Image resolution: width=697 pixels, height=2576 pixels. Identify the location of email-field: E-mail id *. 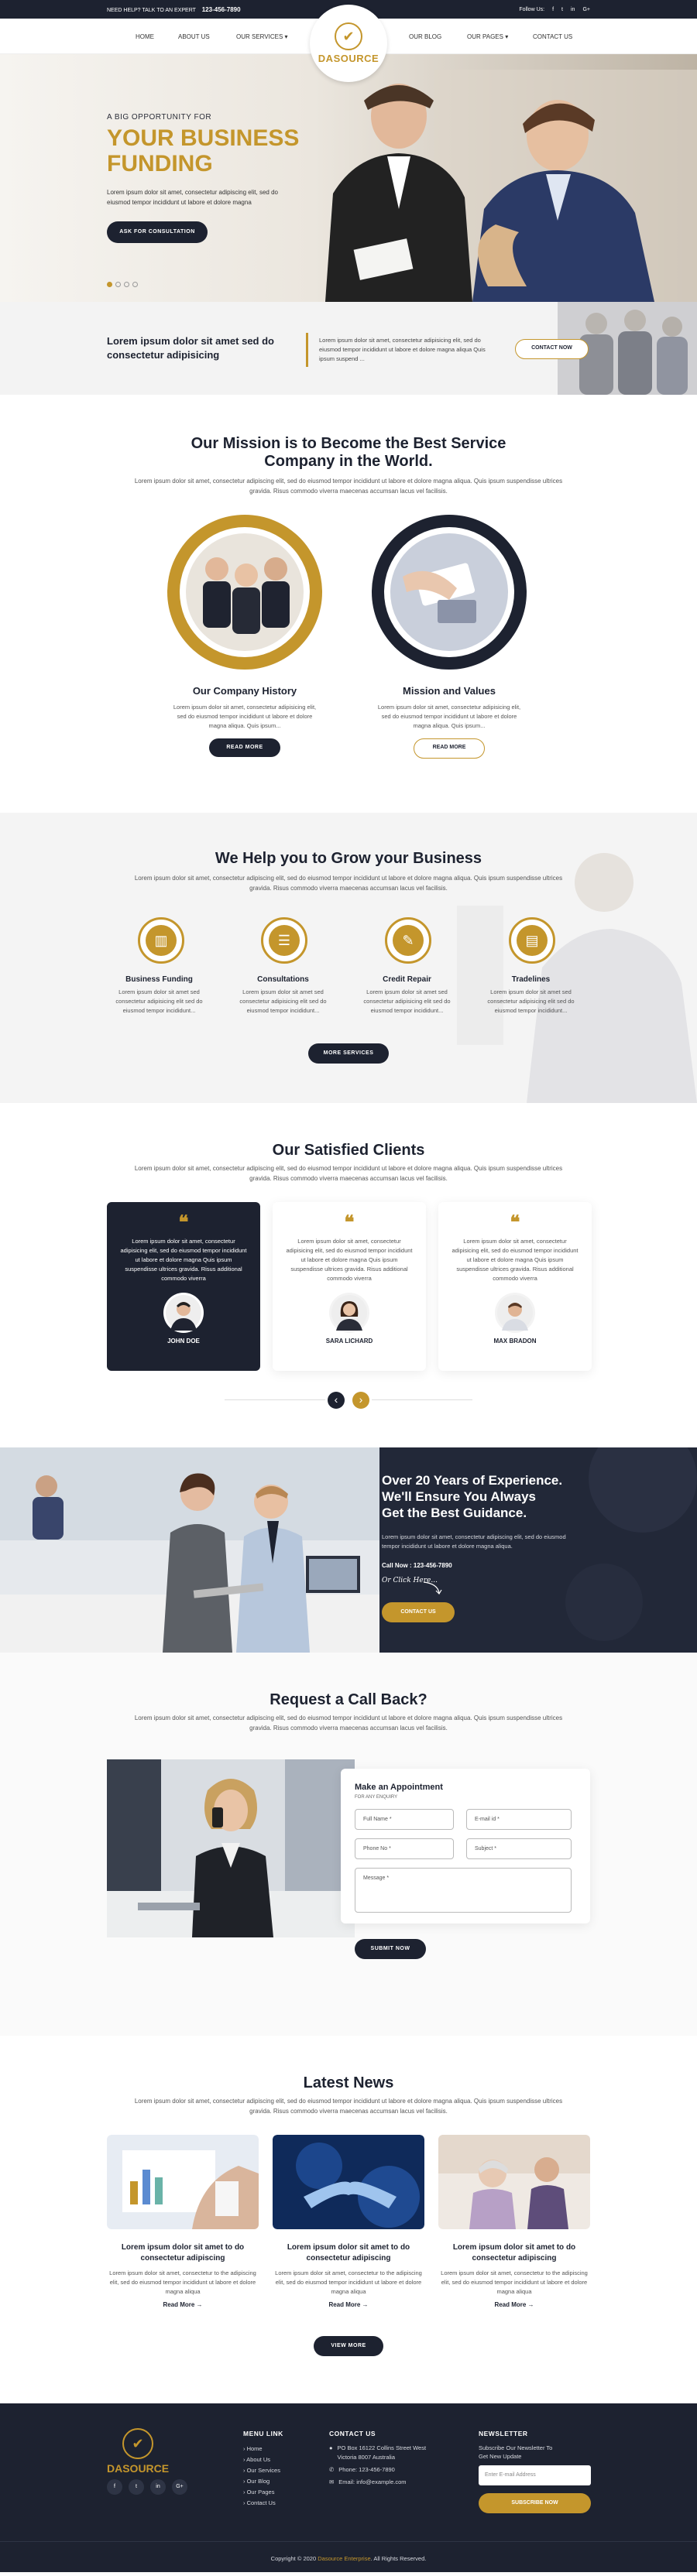
(519, 1820).